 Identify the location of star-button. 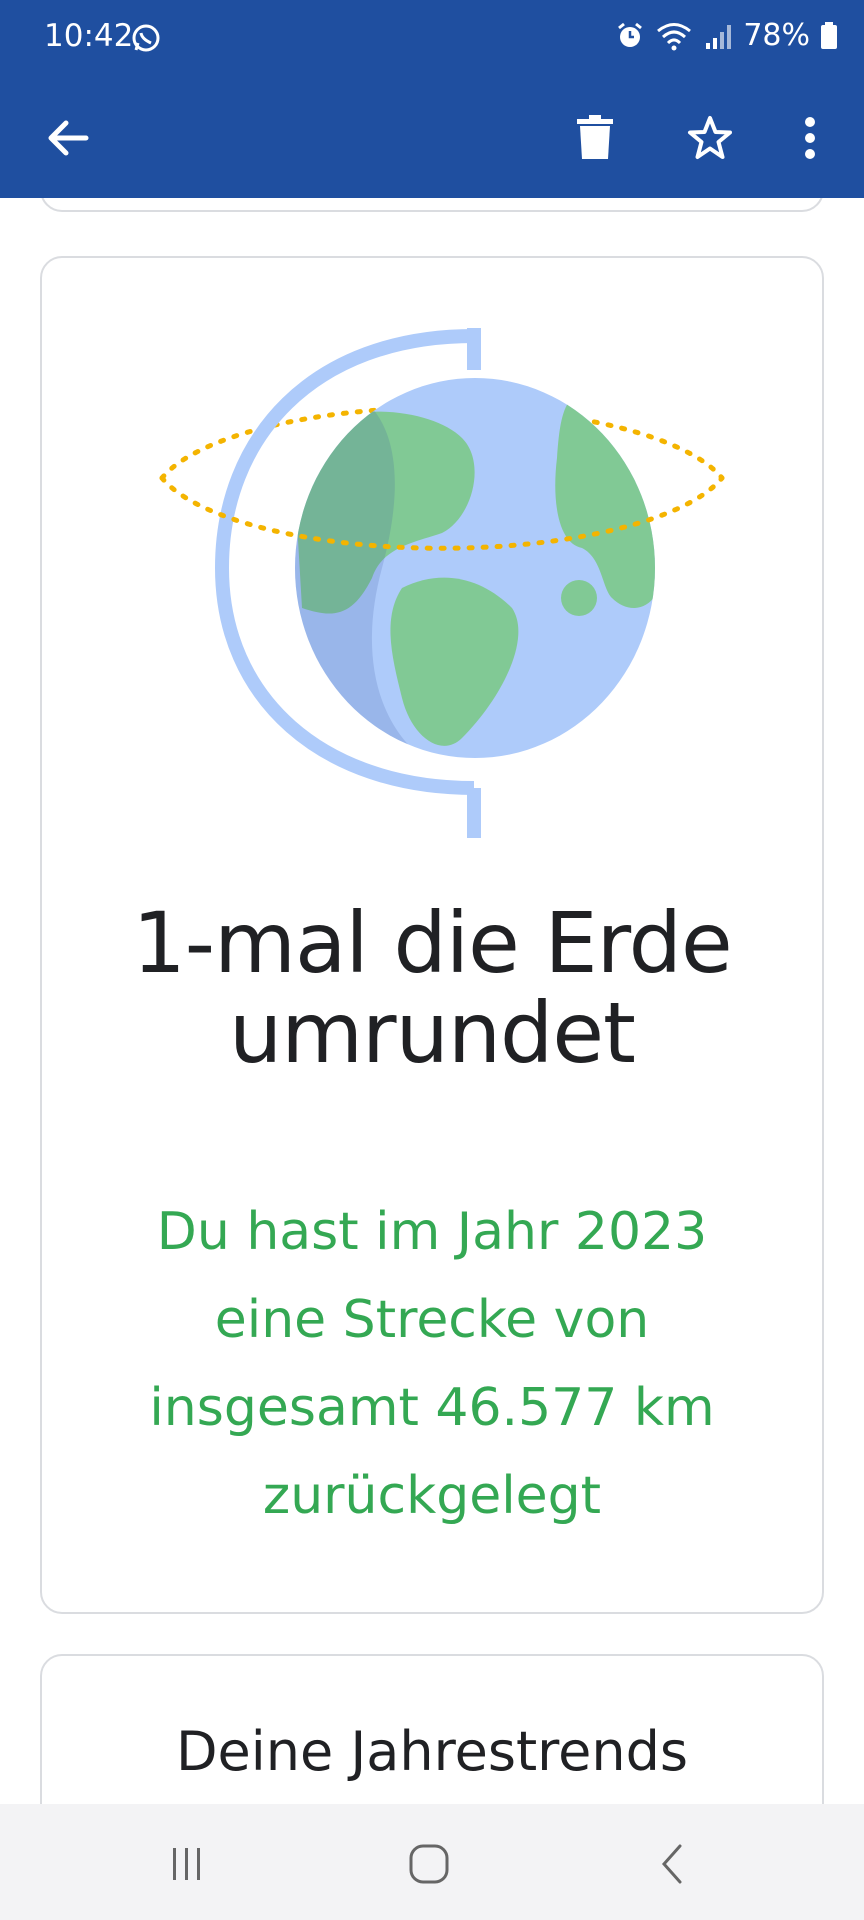
(710, 138).